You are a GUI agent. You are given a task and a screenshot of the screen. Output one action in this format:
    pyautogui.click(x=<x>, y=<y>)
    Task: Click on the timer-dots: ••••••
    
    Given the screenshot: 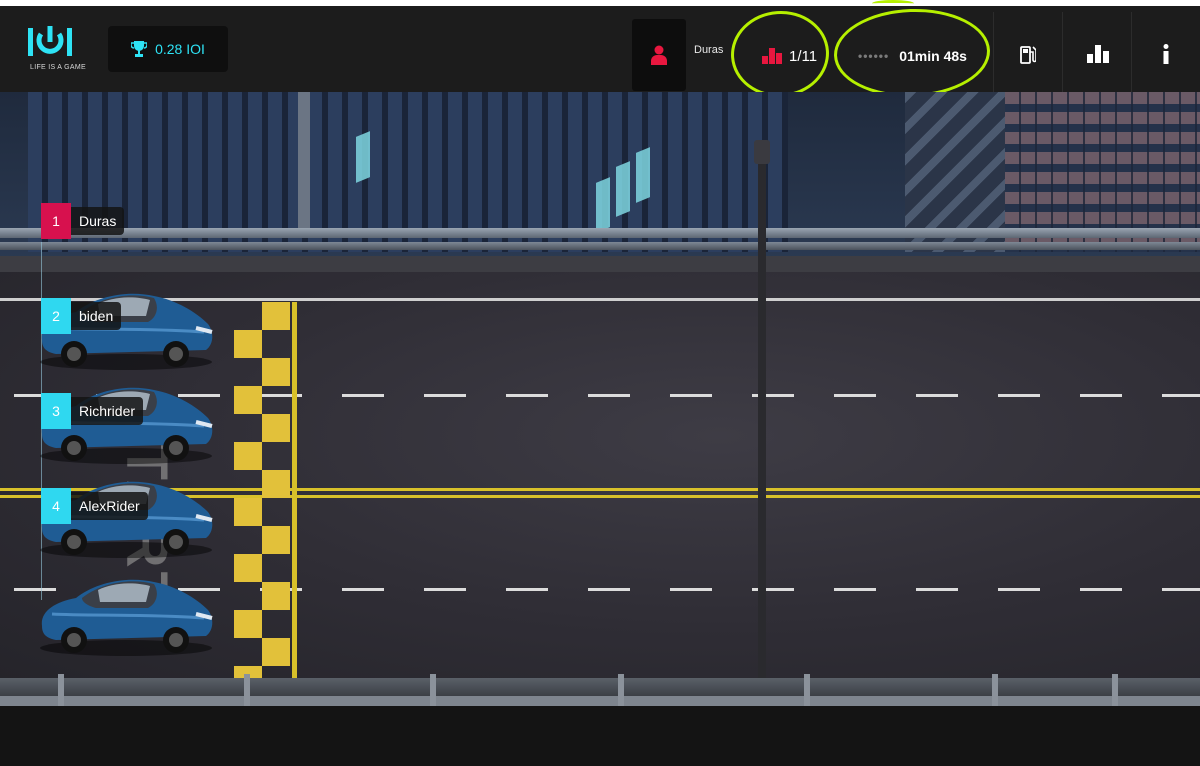 What is the action you would take?
    pyautogui.click(x=874, y=56)
    